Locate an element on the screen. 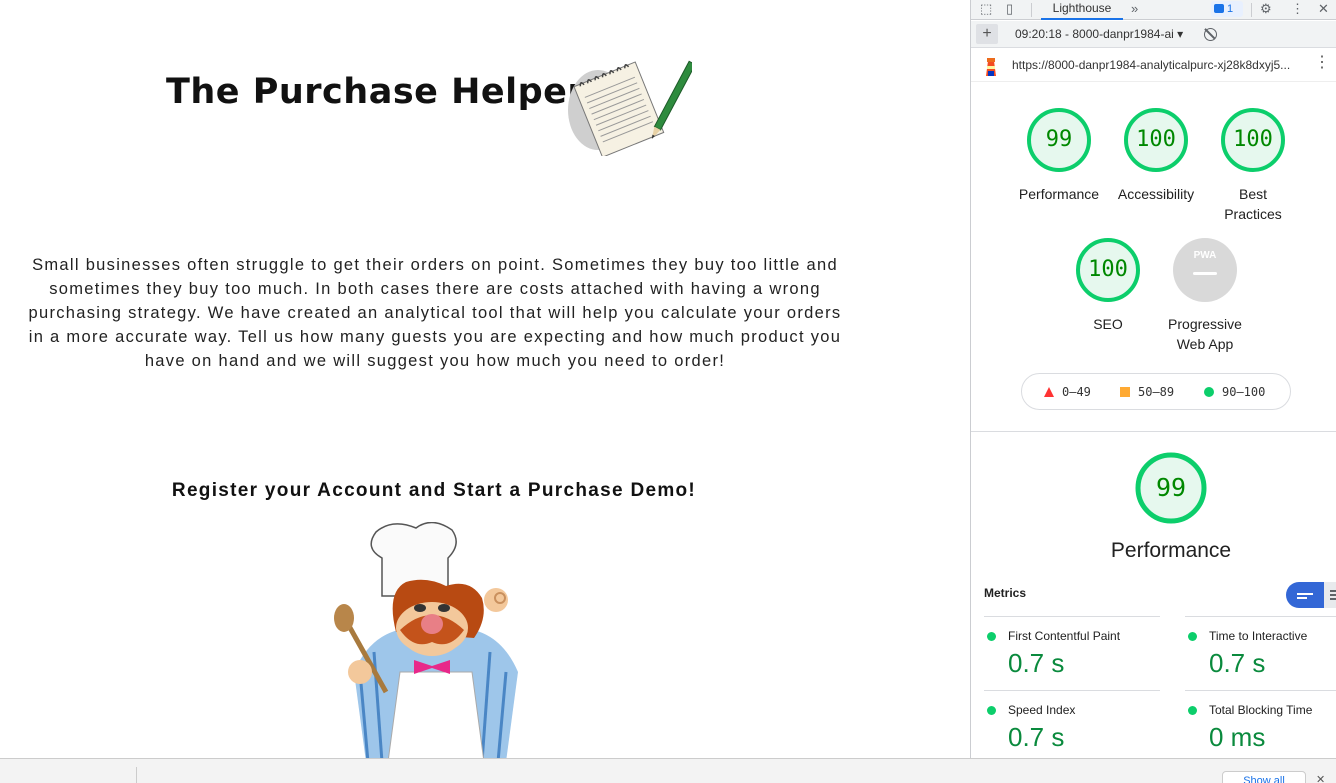  report-select: 09:20:18 - 8000-danpr1984-ai ▾ is located at coordinates (1100, 34).